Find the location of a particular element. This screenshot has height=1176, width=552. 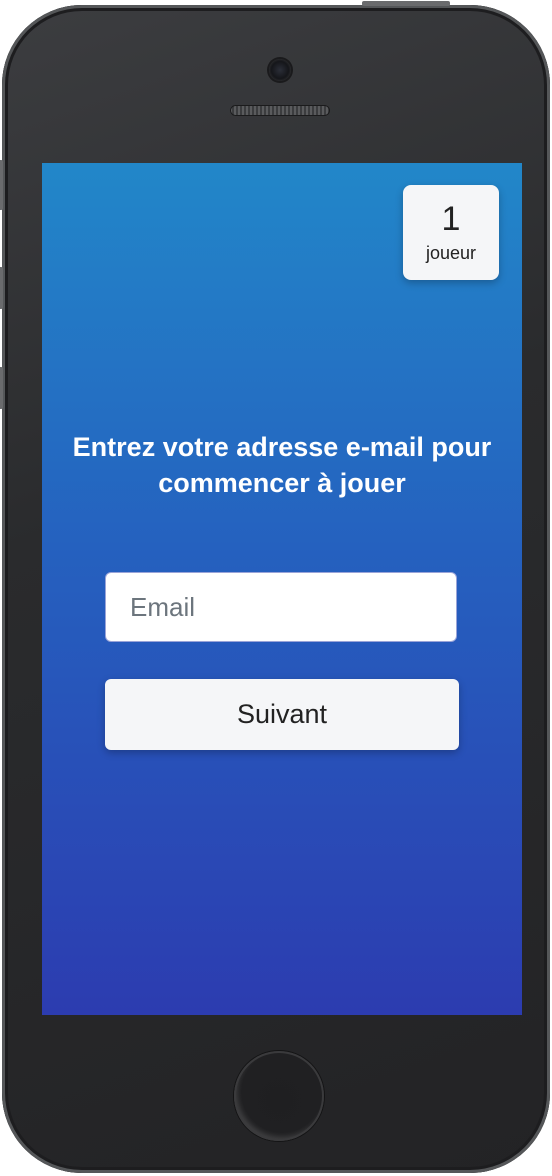

volume-down-button is located at coordinates (1, 388).